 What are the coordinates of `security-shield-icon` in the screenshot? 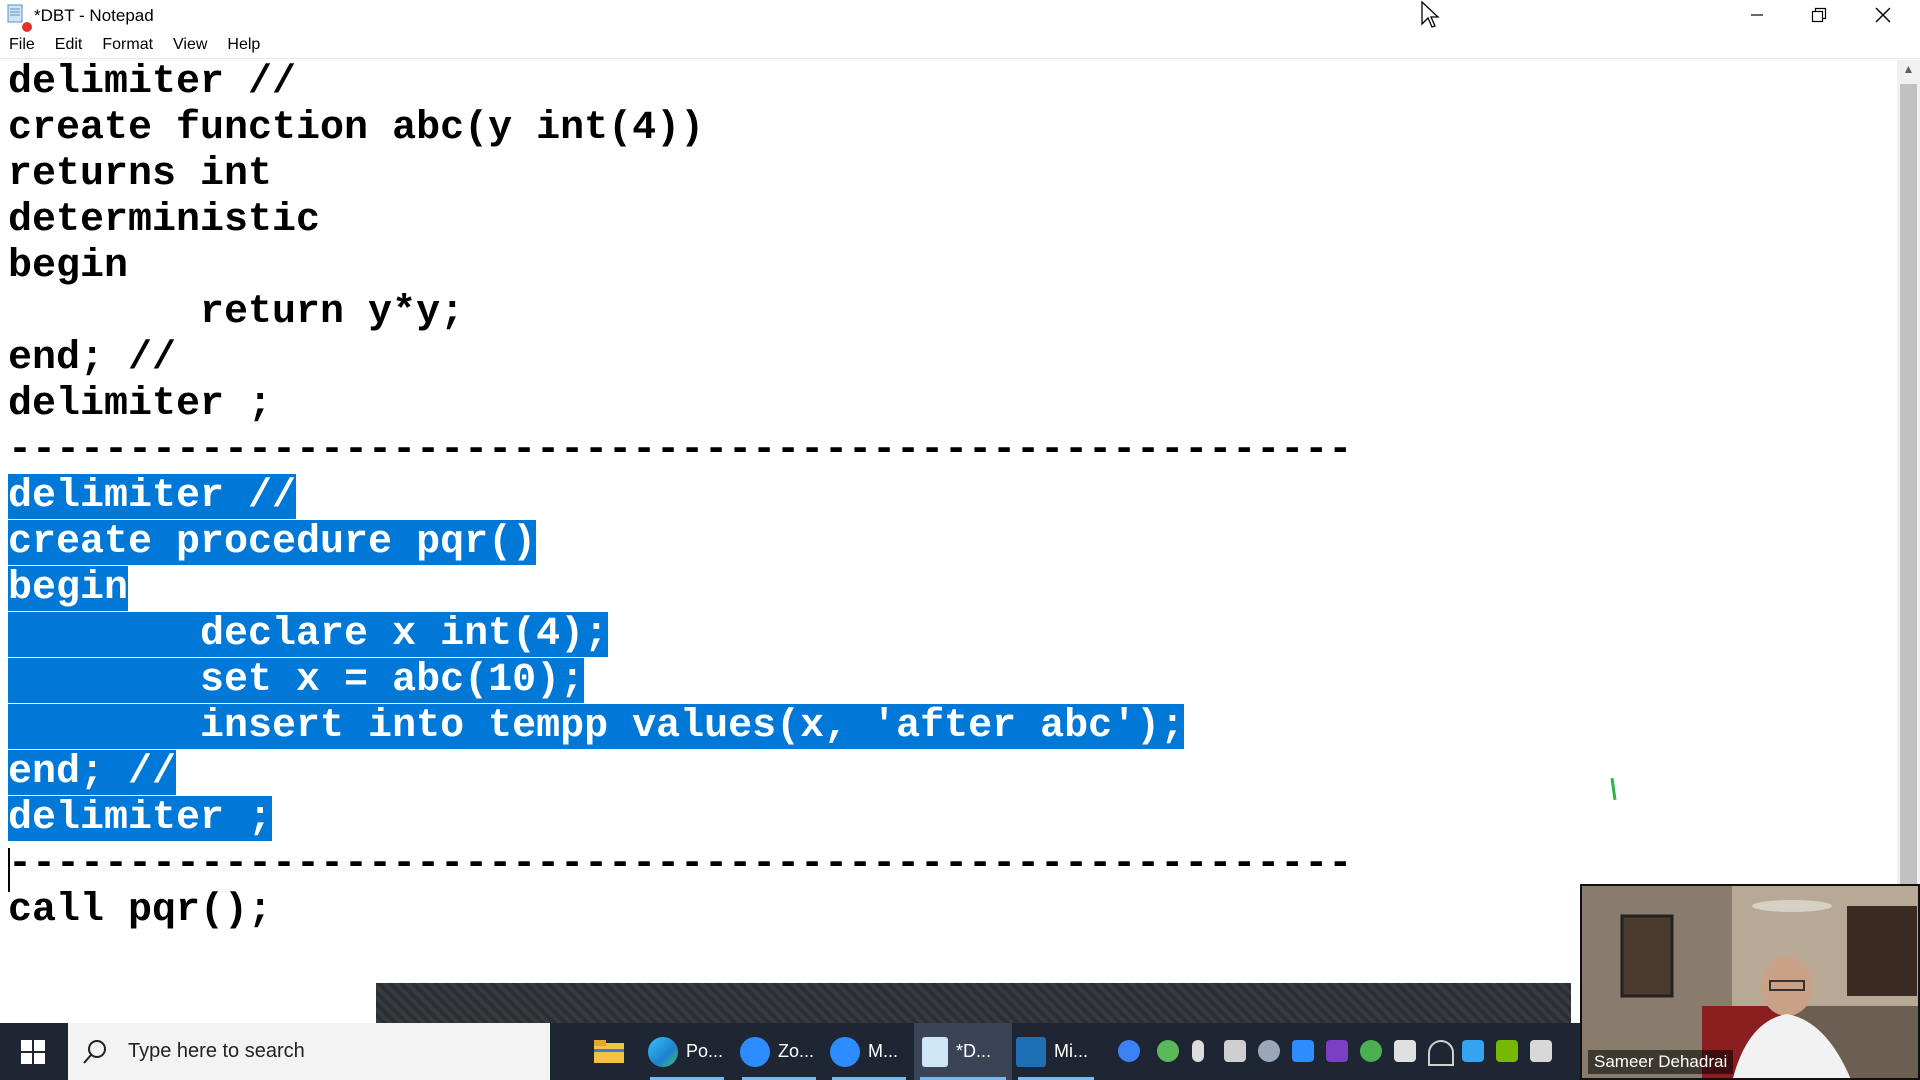 It's located at (1405, 1051).